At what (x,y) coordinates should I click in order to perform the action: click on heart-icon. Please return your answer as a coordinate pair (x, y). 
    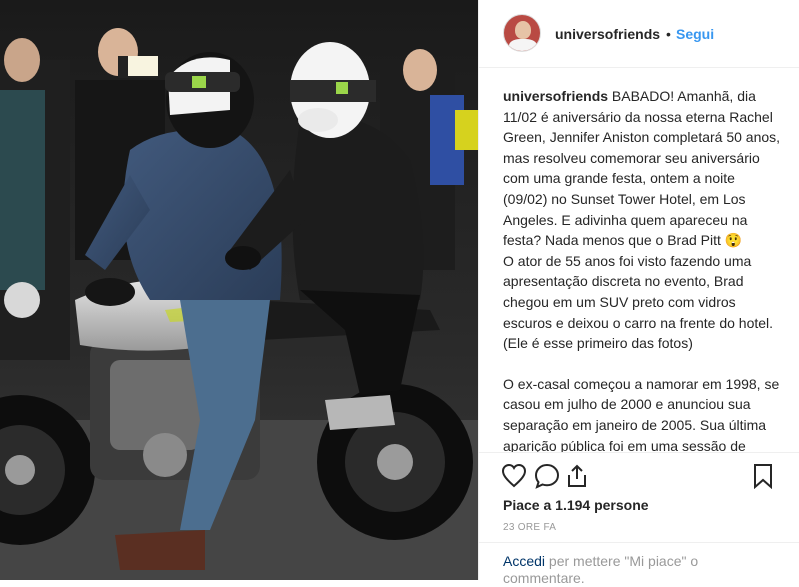
    Looking at the image, I should click on (514, 476).